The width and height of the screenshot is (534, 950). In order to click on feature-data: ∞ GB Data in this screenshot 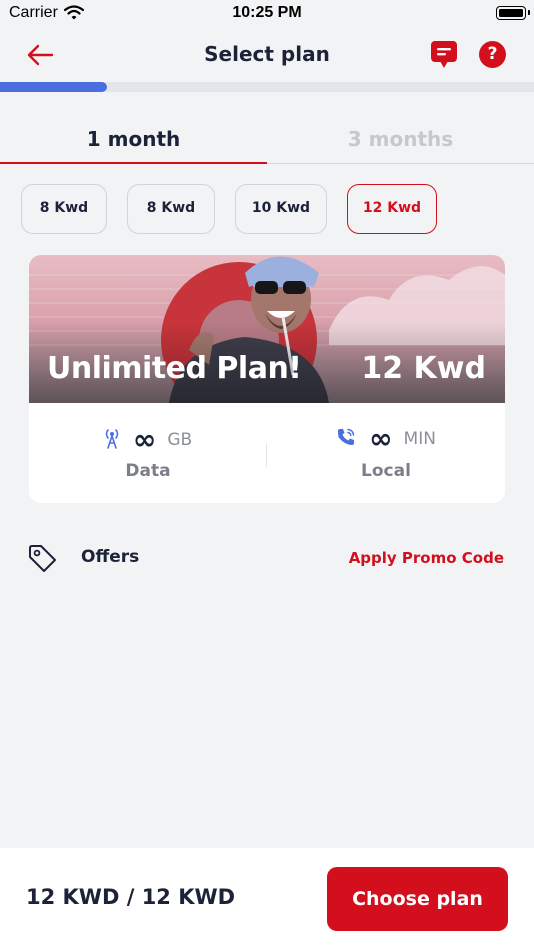, I will do `click(148, 453)`.